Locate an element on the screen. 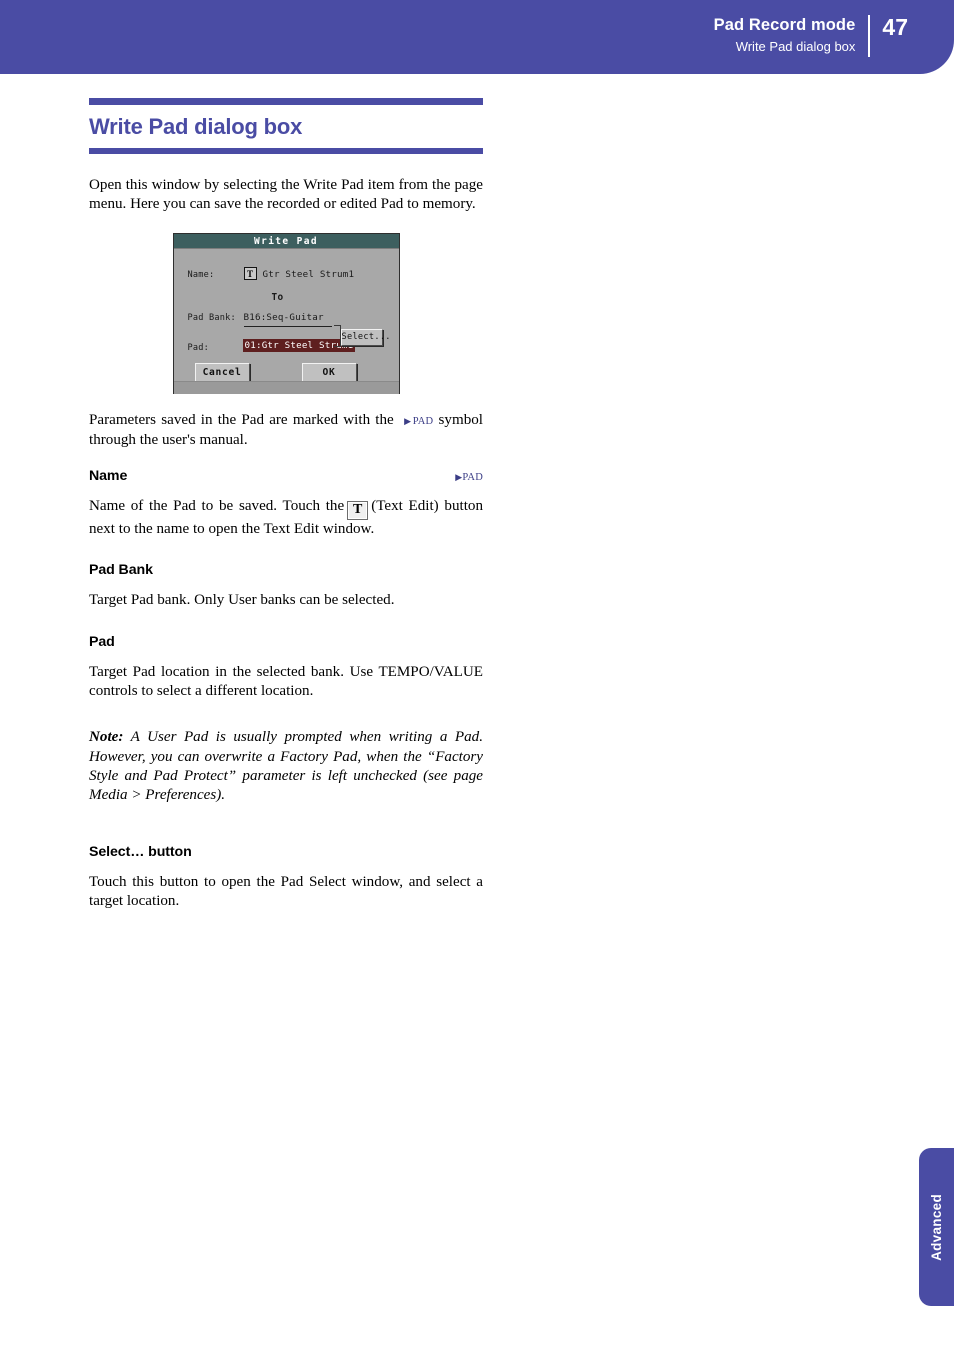 Image resolution: width=954 pixels, height=1350 pixels. subheading-pad: Pad is located at coordinates (102, 641).